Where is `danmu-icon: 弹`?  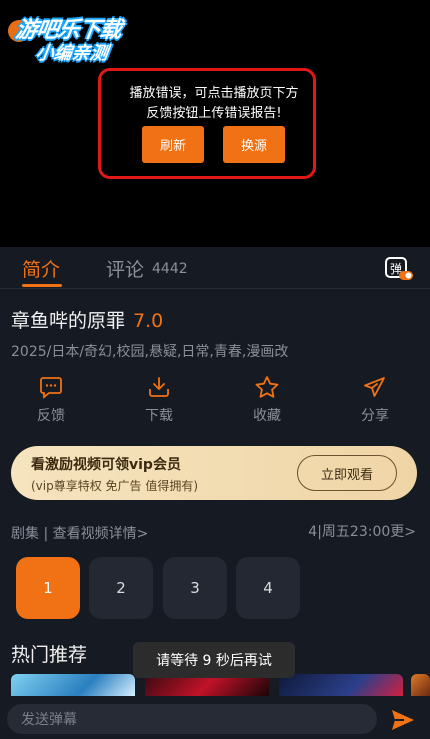
danmu-icon: 弹 is located at coordinates (399, 268).